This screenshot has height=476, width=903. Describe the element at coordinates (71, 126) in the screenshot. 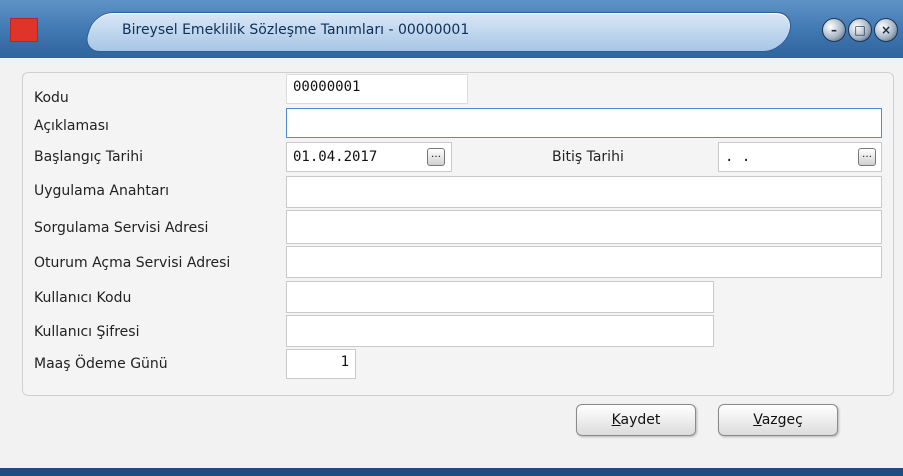

I see `aciklama-label: Açıklaması` at that location.